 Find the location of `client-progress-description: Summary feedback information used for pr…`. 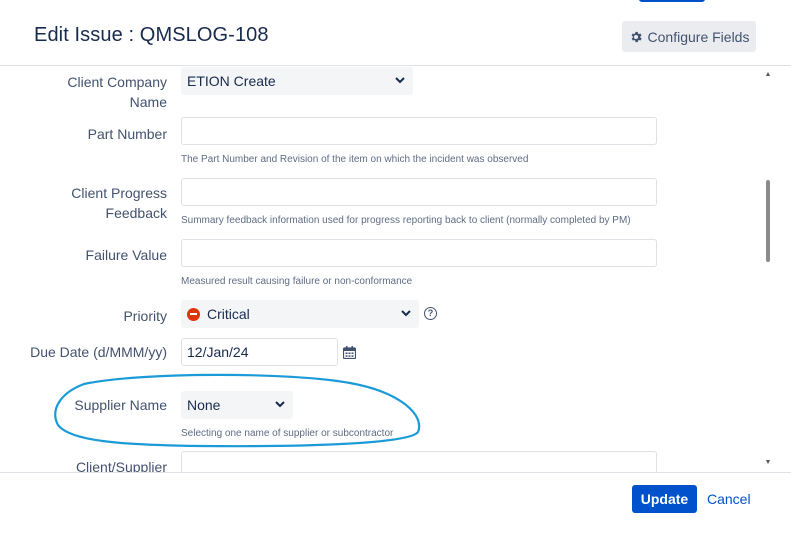

client-progress-description: Summary feedback information used for pr… is located at coordinates (406, 220).